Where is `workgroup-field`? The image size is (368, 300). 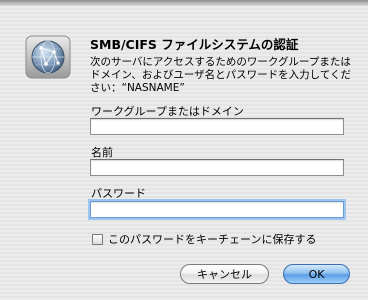 workgroup-field is located at coordinates (217, 126).